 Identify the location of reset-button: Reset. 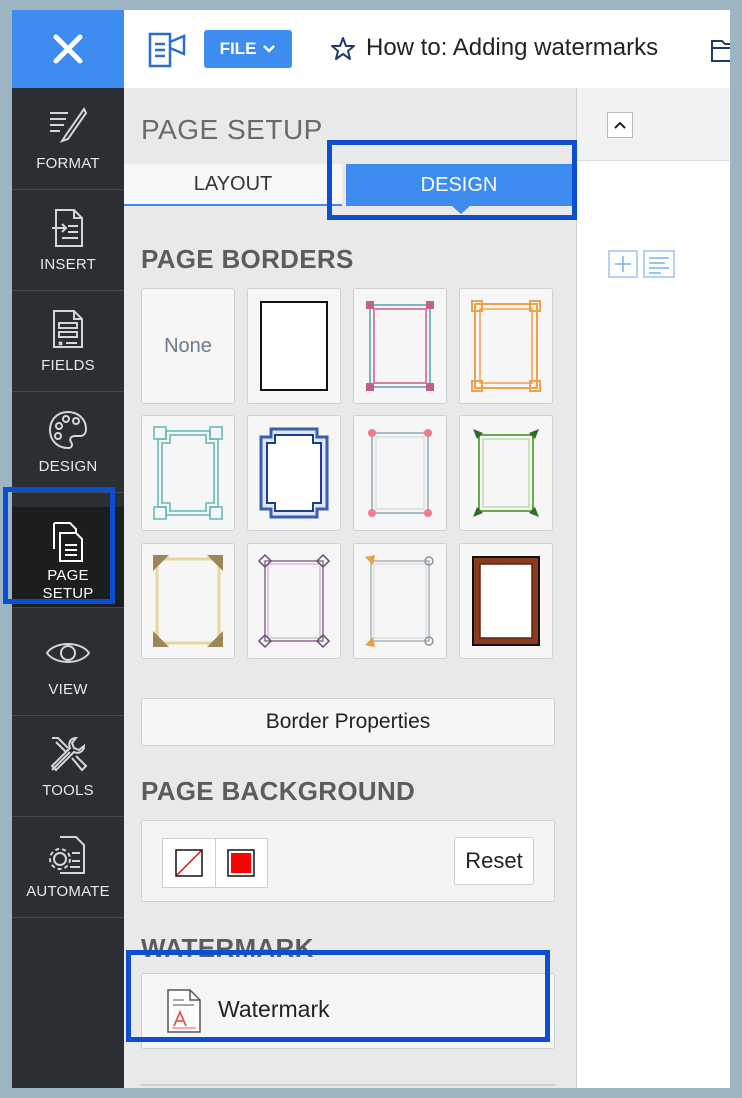
(494, 861).